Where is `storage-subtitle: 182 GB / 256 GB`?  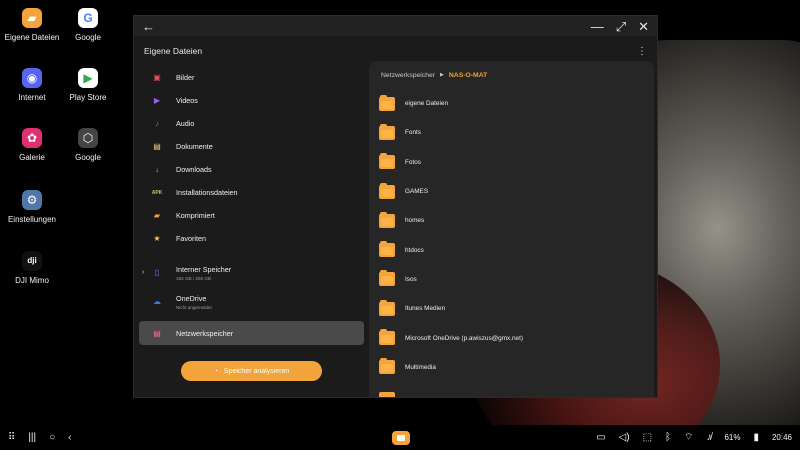
storage-subtitle: 182 GB / 256 GB is located at coordinates (193, 278).